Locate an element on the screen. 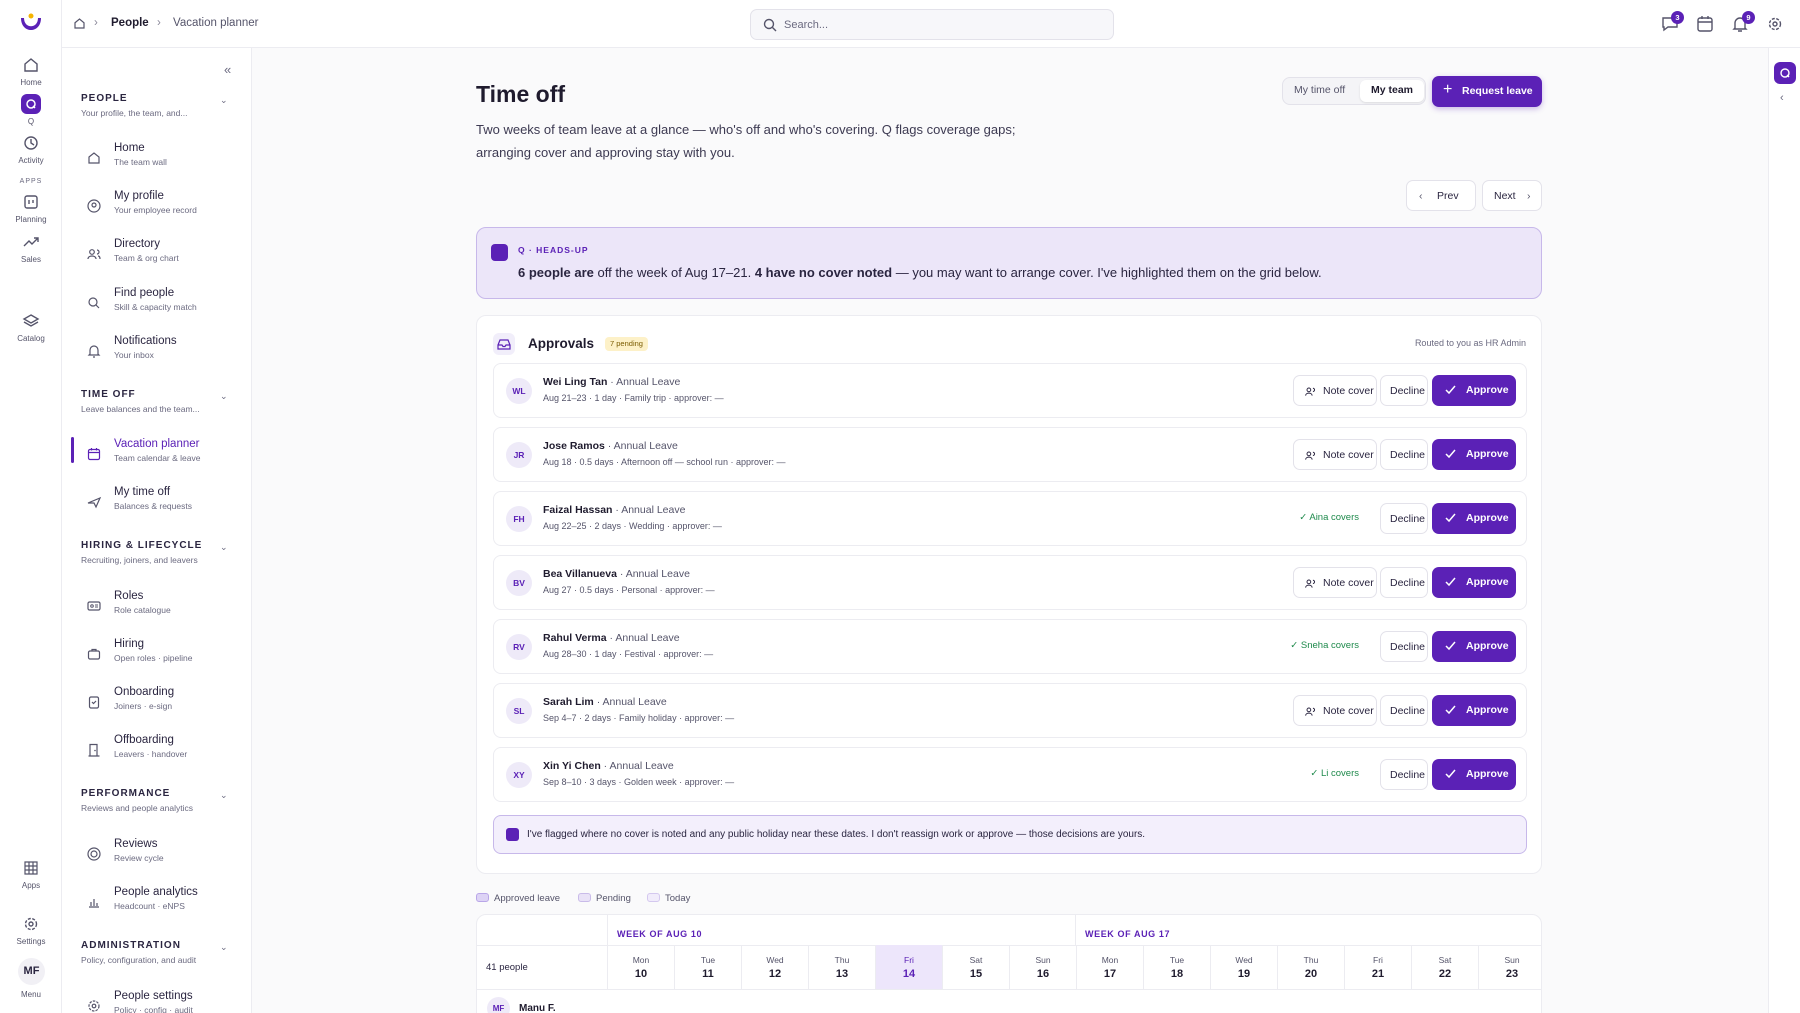 Image resolution: width=1800 pixels, height=1013 pixels. next-button: Next › is located at coordinates (1512, 195).